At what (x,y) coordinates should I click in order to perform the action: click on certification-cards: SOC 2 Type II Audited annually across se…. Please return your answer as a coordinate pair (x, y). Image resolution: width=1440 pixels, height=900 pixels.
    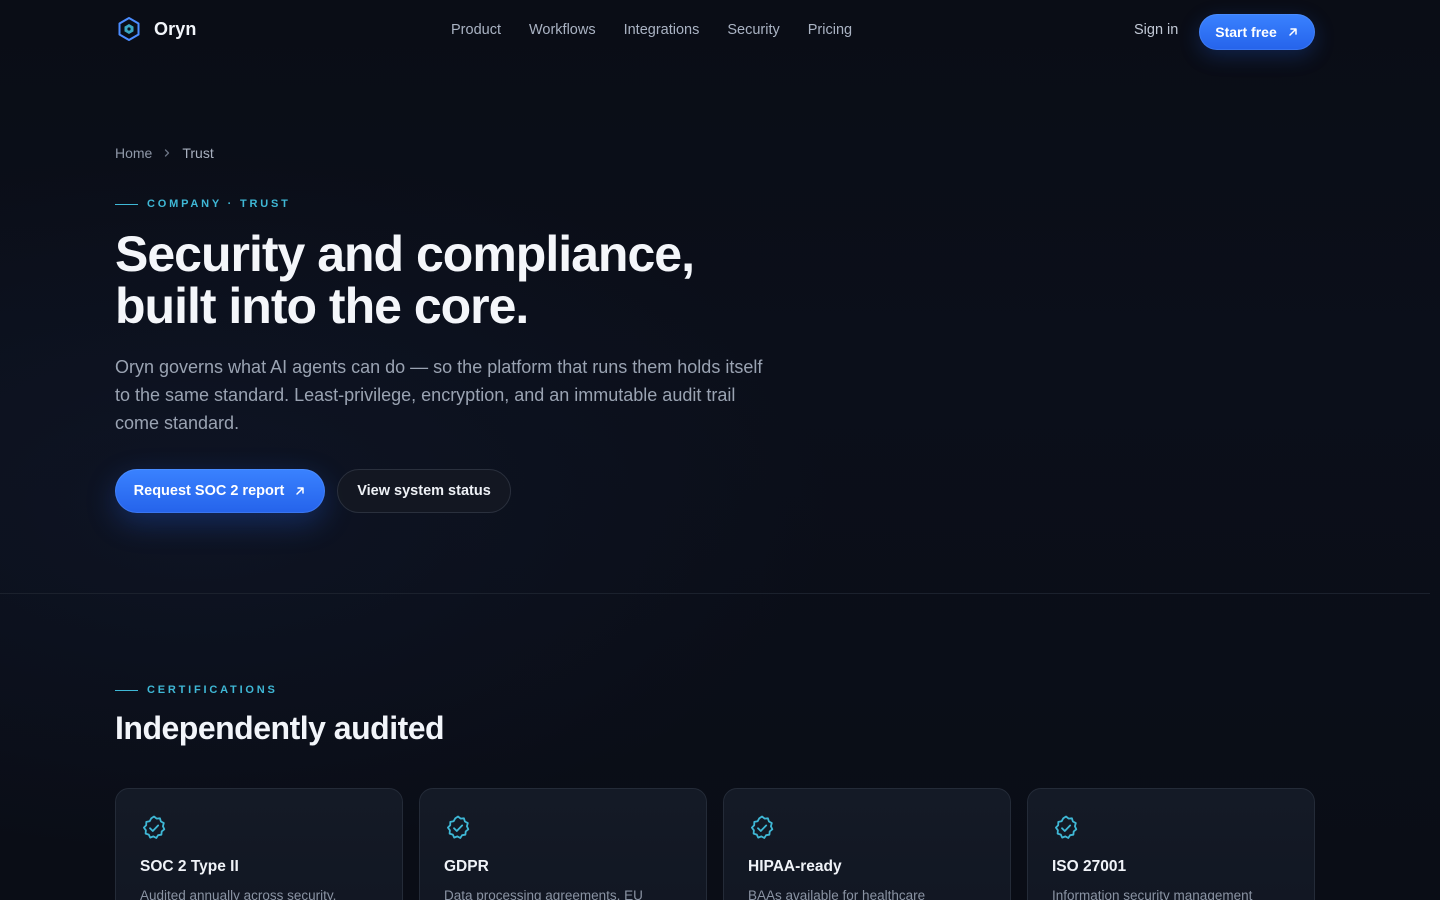
    Looking at the image, I should click on (715, 844).